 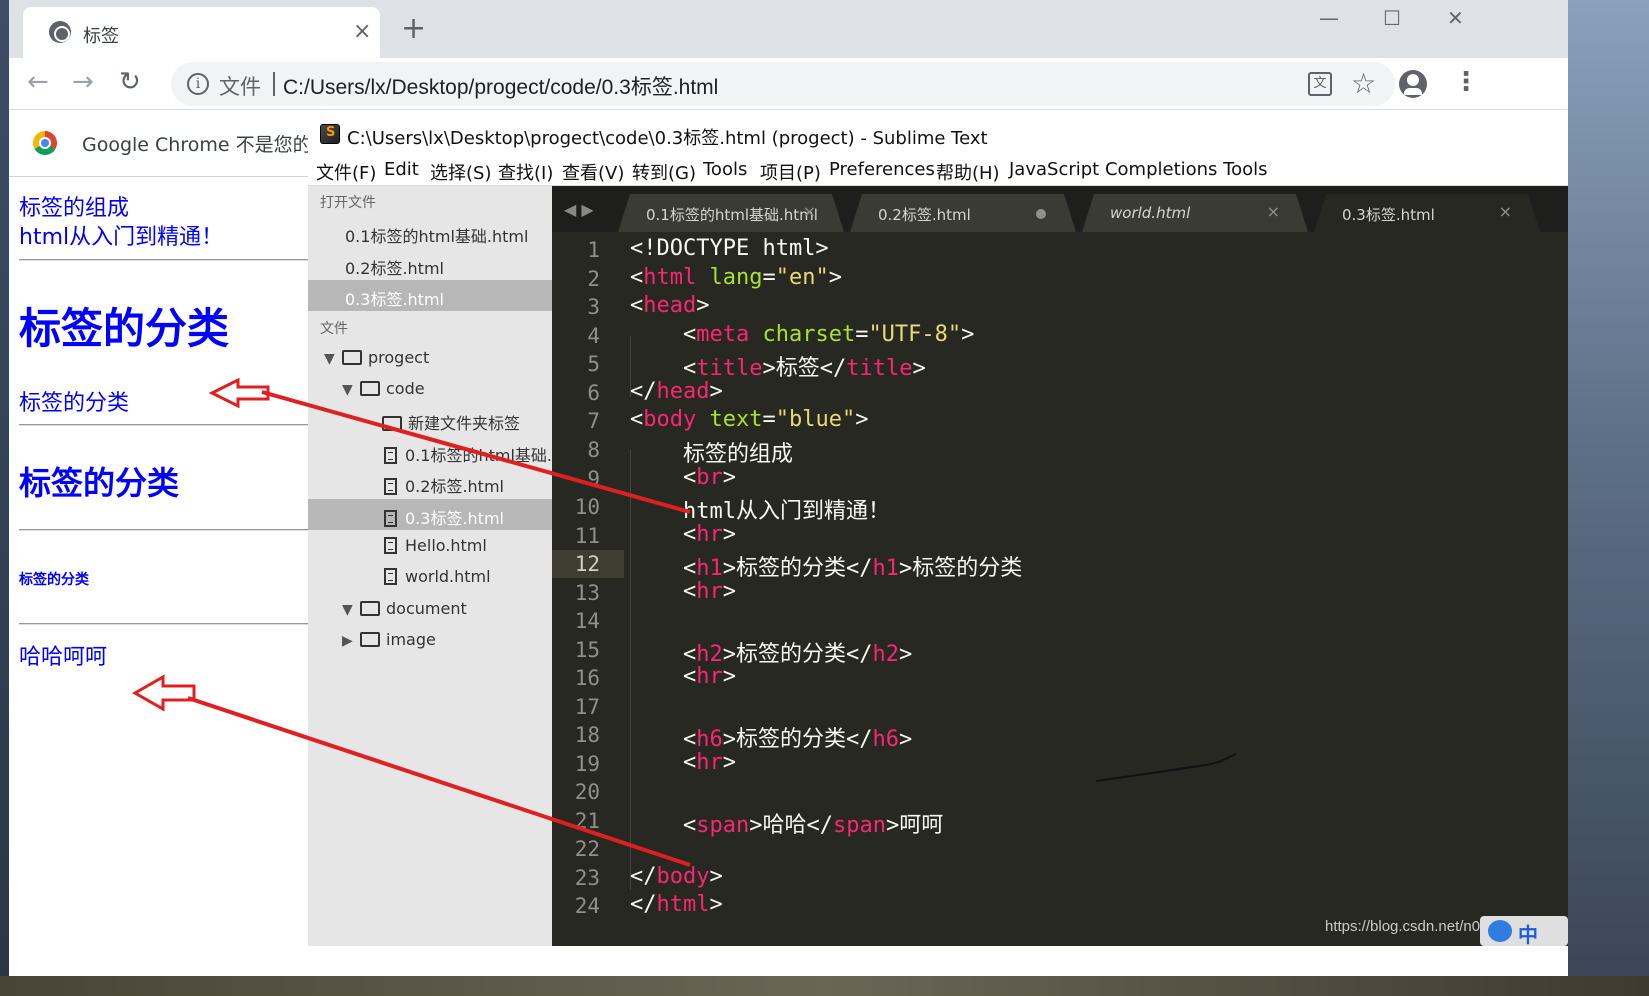 I want to click on tree-file-item: 0.2标签.html, so click(x=444, y=485).